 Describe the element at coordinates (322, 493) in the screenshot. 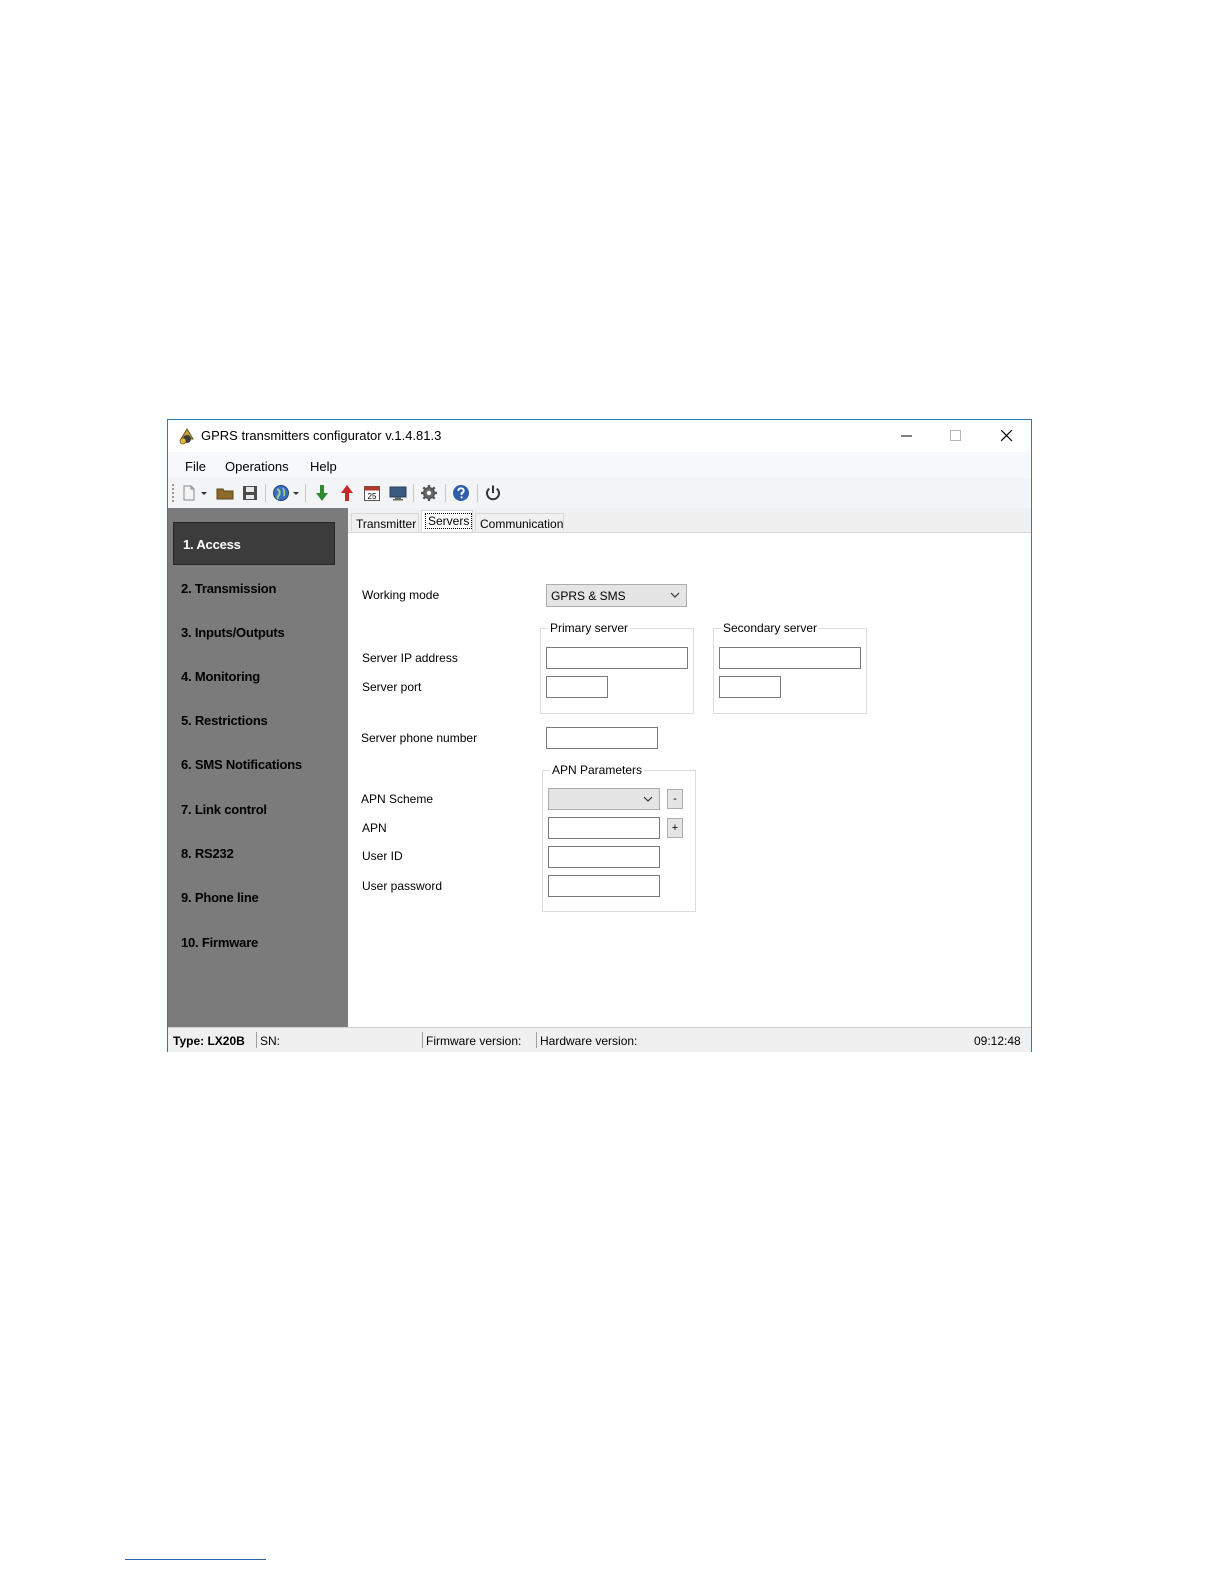

I see `download-arrow-icon` at that location.